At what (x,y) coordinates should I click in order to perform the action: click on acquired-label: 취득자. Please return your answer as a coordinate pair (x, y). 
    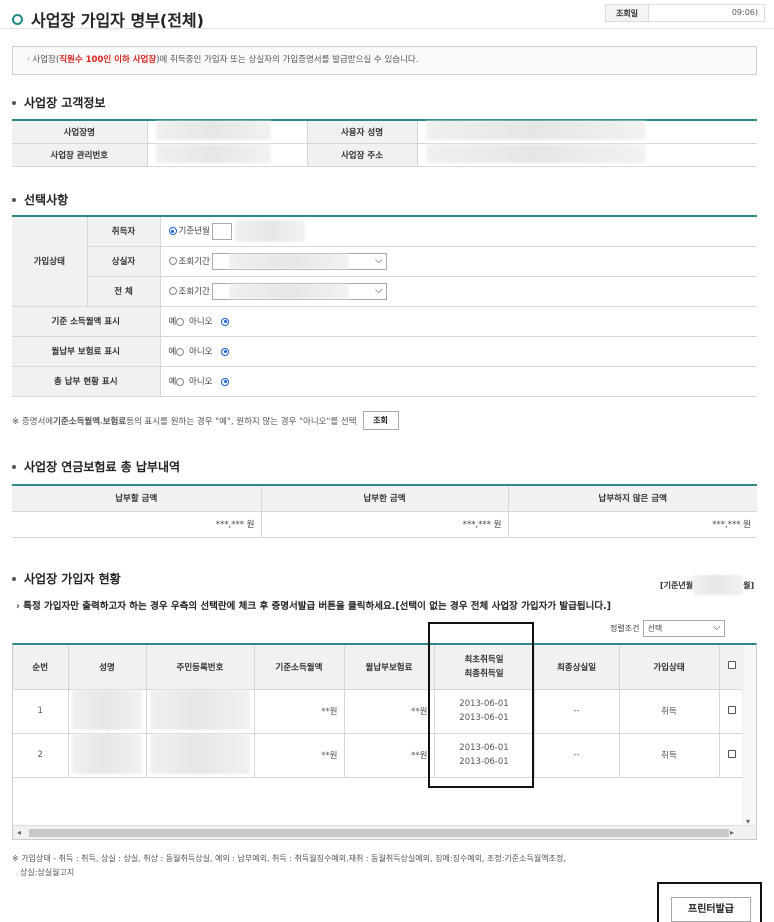
    Looking at the image, I should click on (124, 231).